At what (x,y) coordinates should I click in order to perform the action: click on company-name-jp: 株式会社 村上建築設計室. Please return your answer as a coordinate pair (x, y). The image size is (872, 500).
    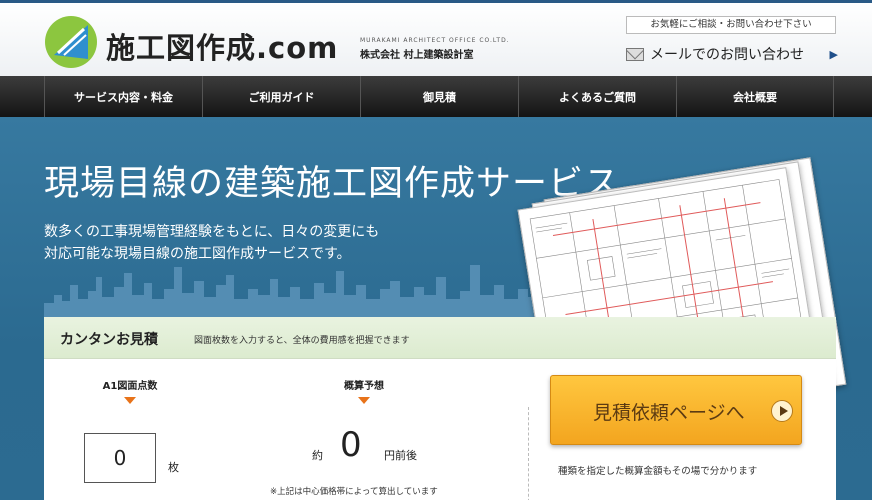
    Looking at the image, I should click on (417, 55).